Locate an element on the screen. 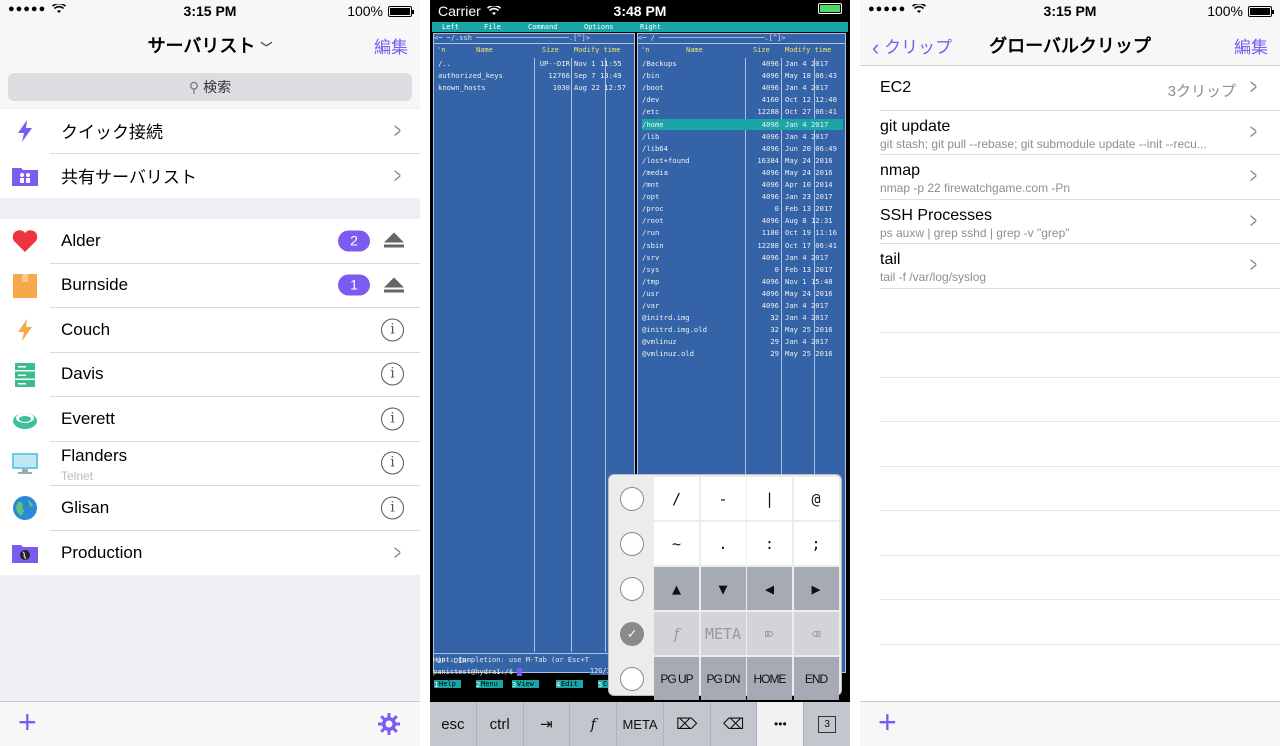  server-item-flanders: Flanders Telnet i is located at coordinates (210, 464).